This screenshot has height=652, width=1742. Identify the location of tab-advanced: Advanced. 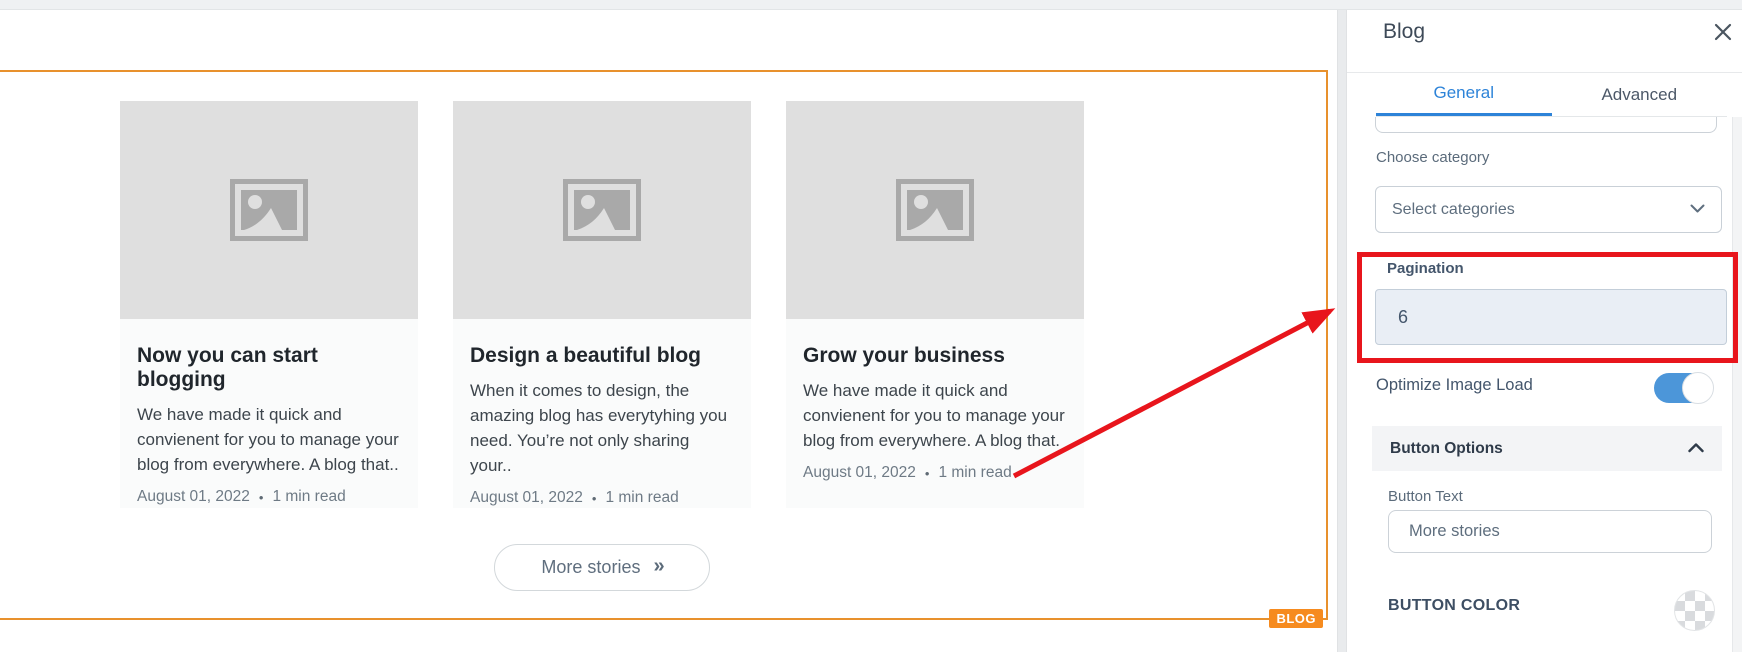
(1640, 94).